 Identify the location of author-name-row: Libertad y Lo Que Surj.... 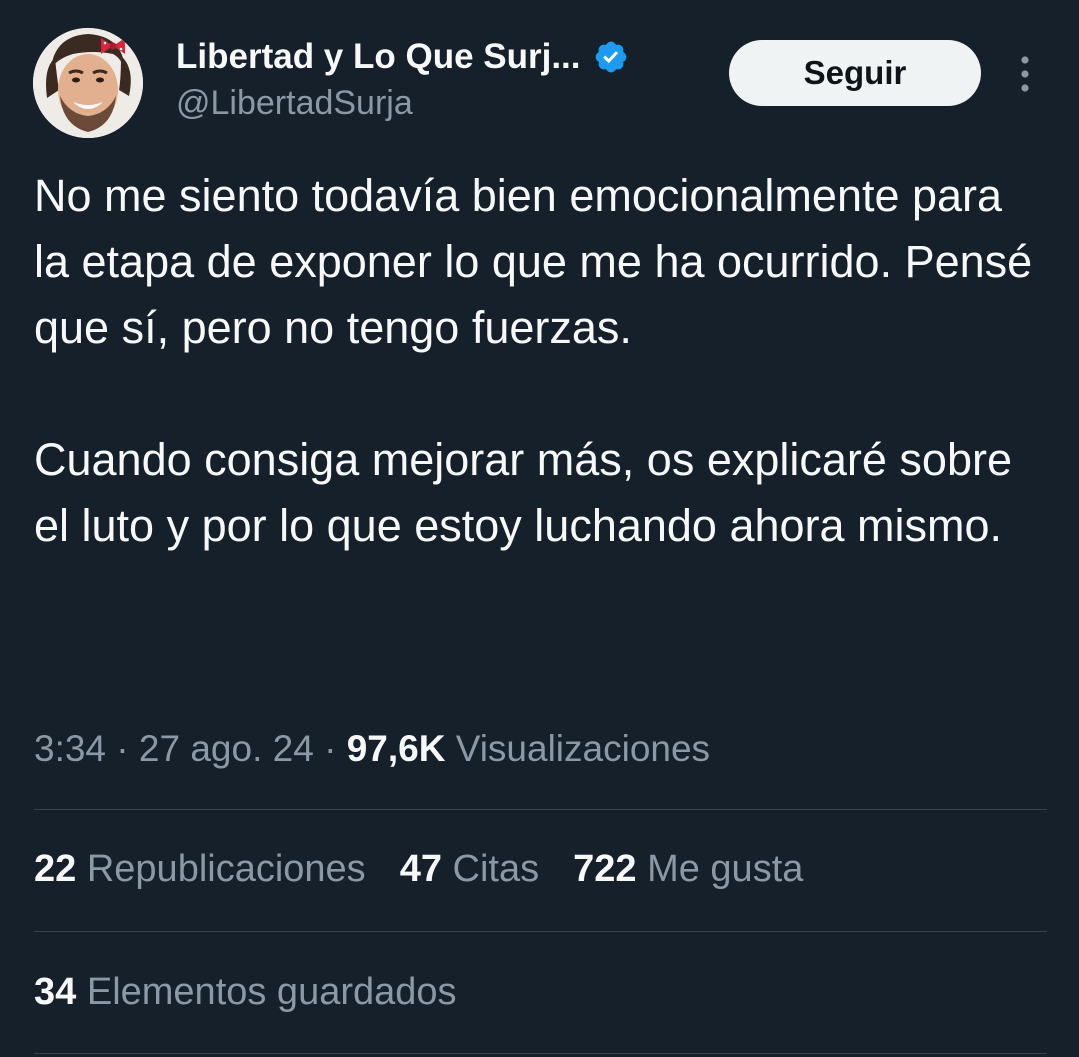
(402, 57).